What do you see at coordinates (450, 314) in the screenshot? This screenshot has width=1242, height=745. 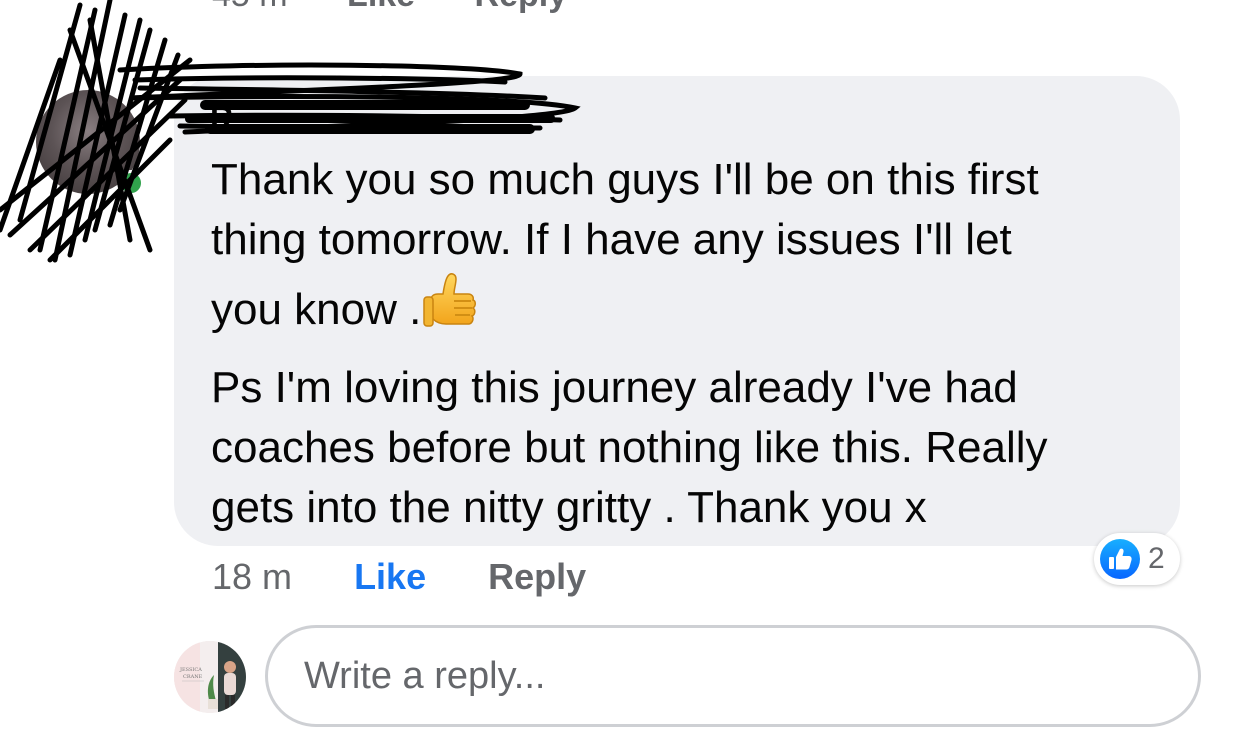 I see `thumbs-up-icon` at bounding box center [450, 314].